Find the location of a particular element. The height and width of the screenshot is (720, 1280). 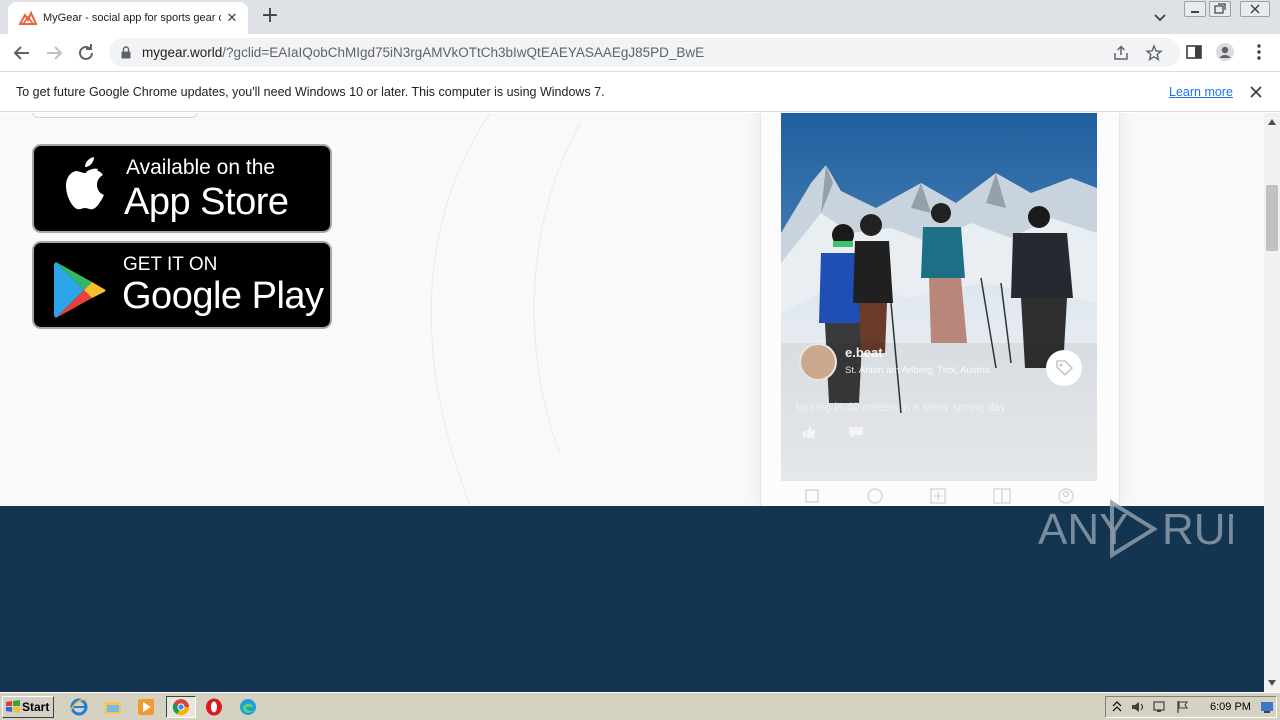

watermark-run: RUN is located at coordinates (1197, 529).